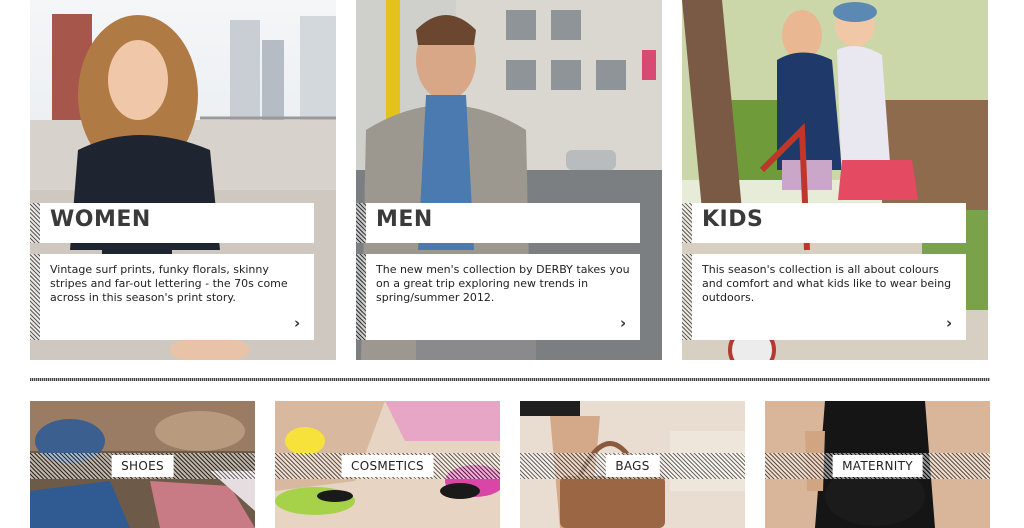 Image resolution: width=1024 pixels, height=528 pixels. What do you see at coordinates (732, 219) in the screenshot?
I see `card-title-kids: KIDS` at bounding box center [732, 219].